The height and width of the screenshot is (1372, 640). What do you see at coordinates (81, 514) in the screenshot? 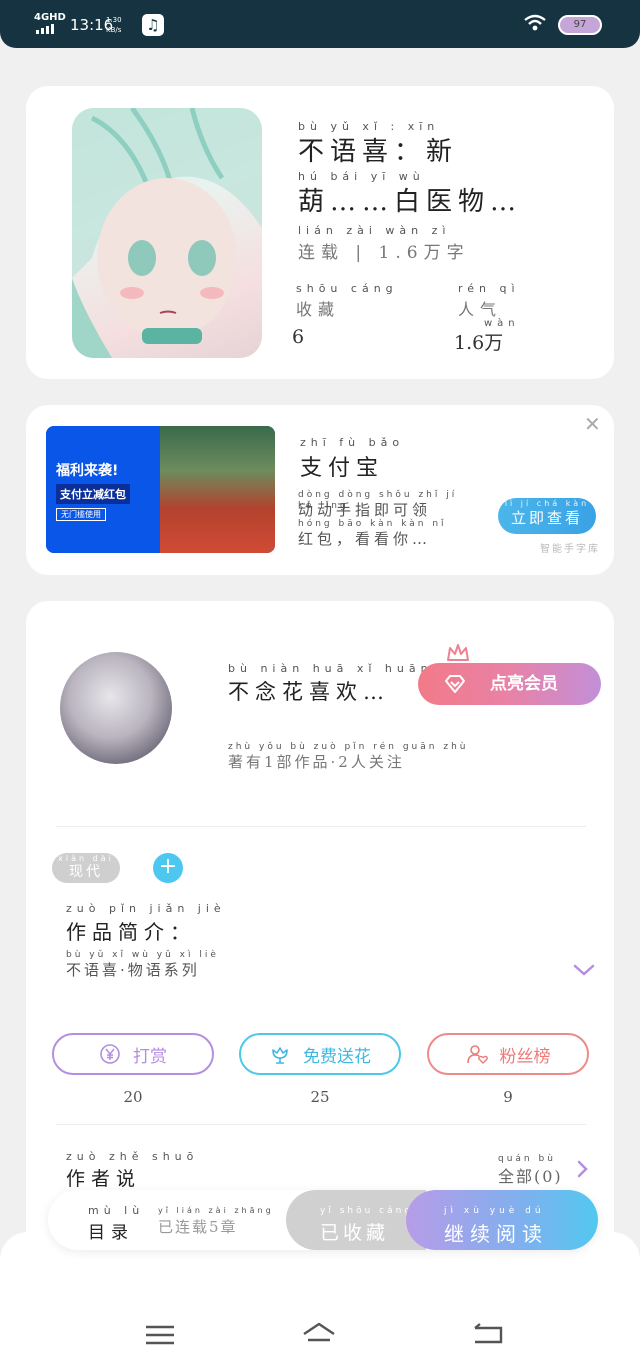
I see `ad-banner-note: 无门槛使用` at bounding box center [81, 514].